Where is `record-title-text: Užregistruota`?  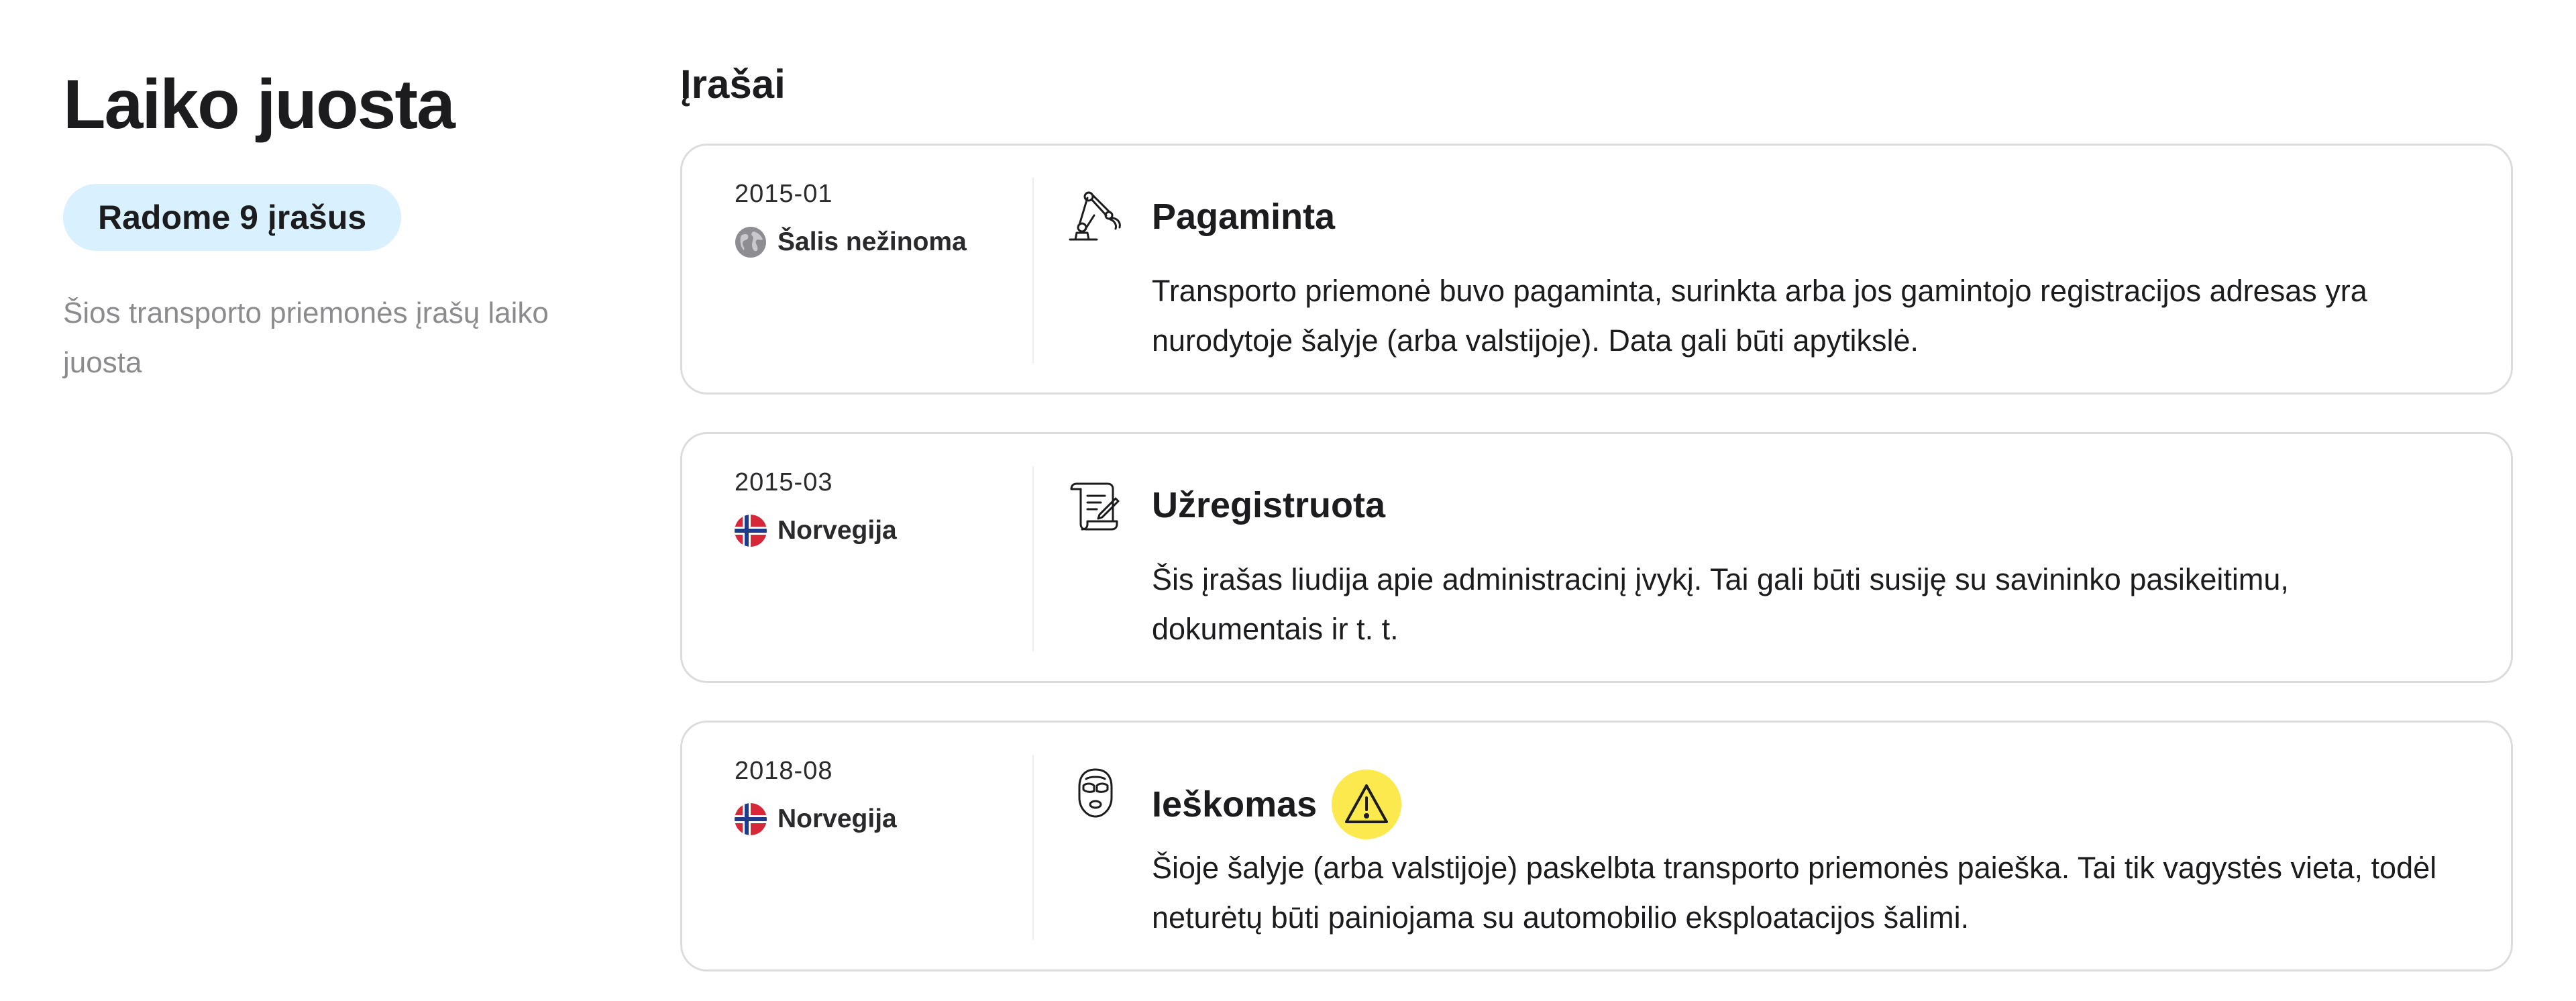
record-title-text: Užregistruota is located at coordinates (1269, 505).